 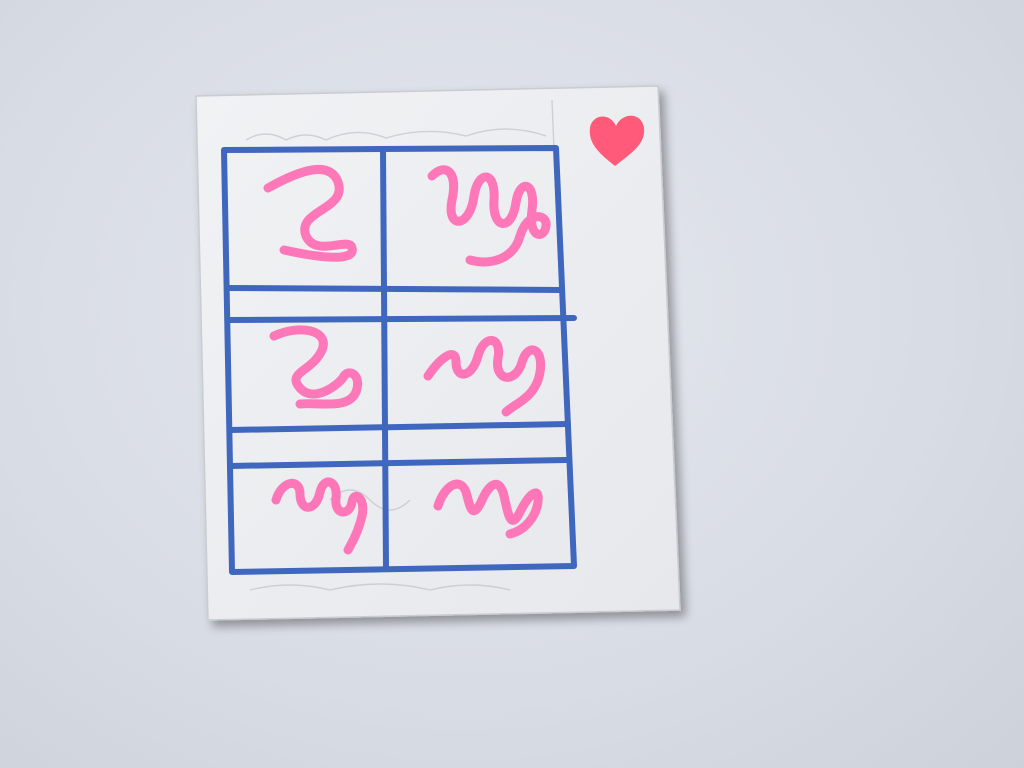 I want to click on row-separator-1b, so click(x=402, y=319).